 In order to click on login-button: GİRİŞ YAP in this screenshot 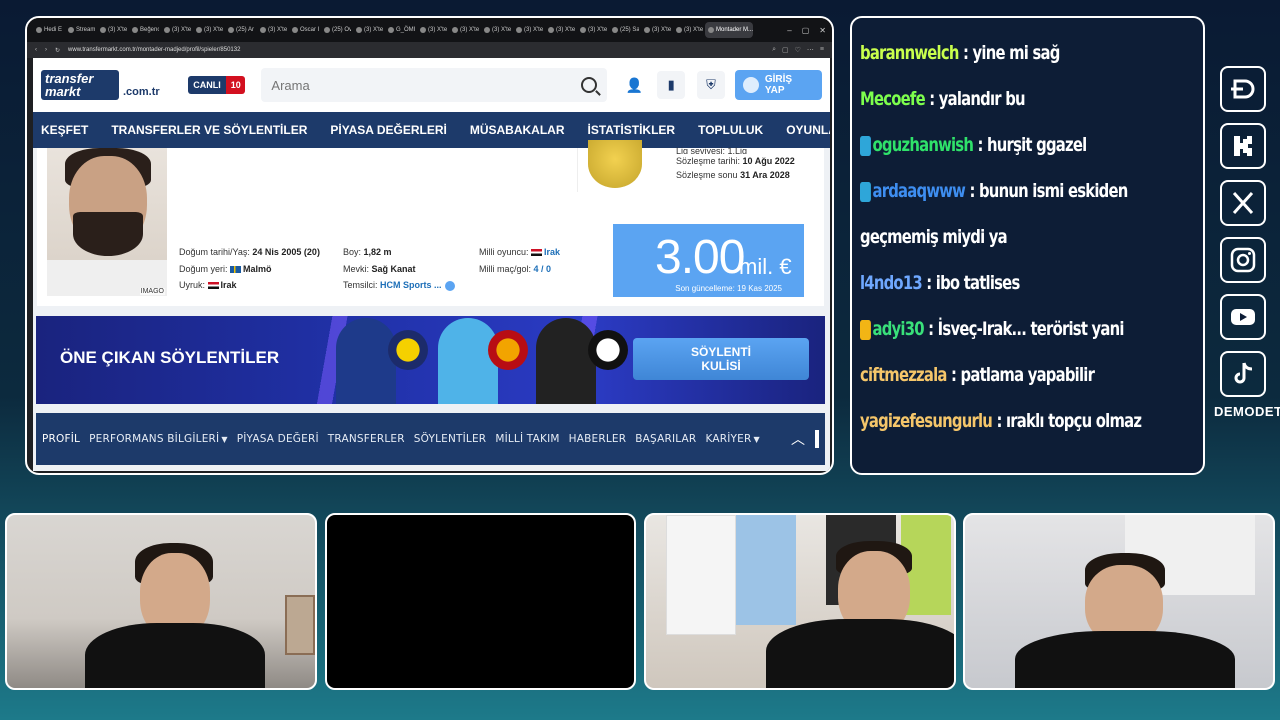, I will do `click(778, 85)`.